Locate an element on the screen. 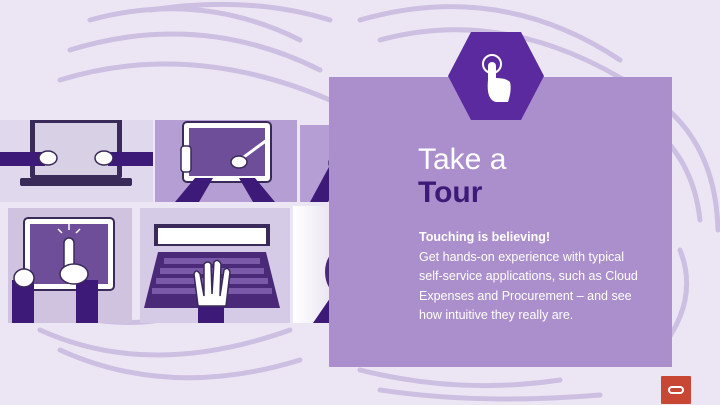  tile-tablet-finger is located at coordinates (70, 265).